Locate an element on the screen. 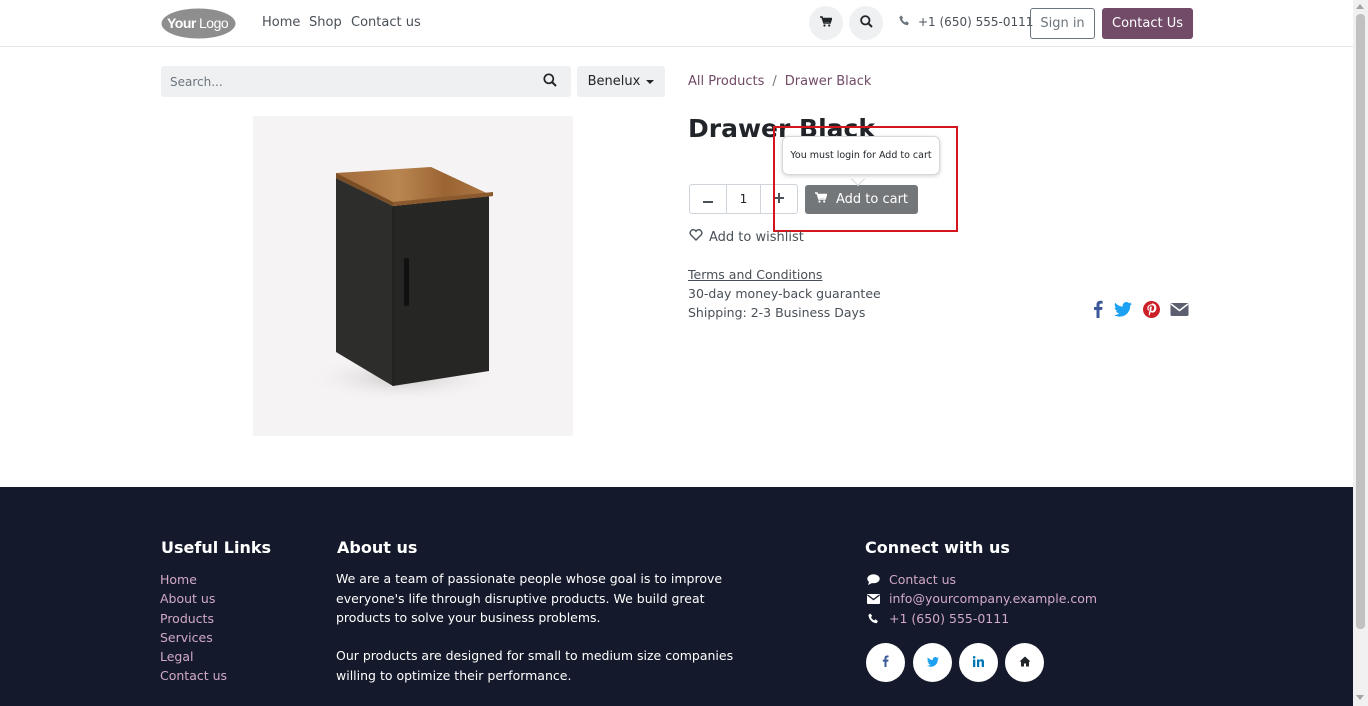  pricelist-selected: Benelux is located at coordinates (614, 81).